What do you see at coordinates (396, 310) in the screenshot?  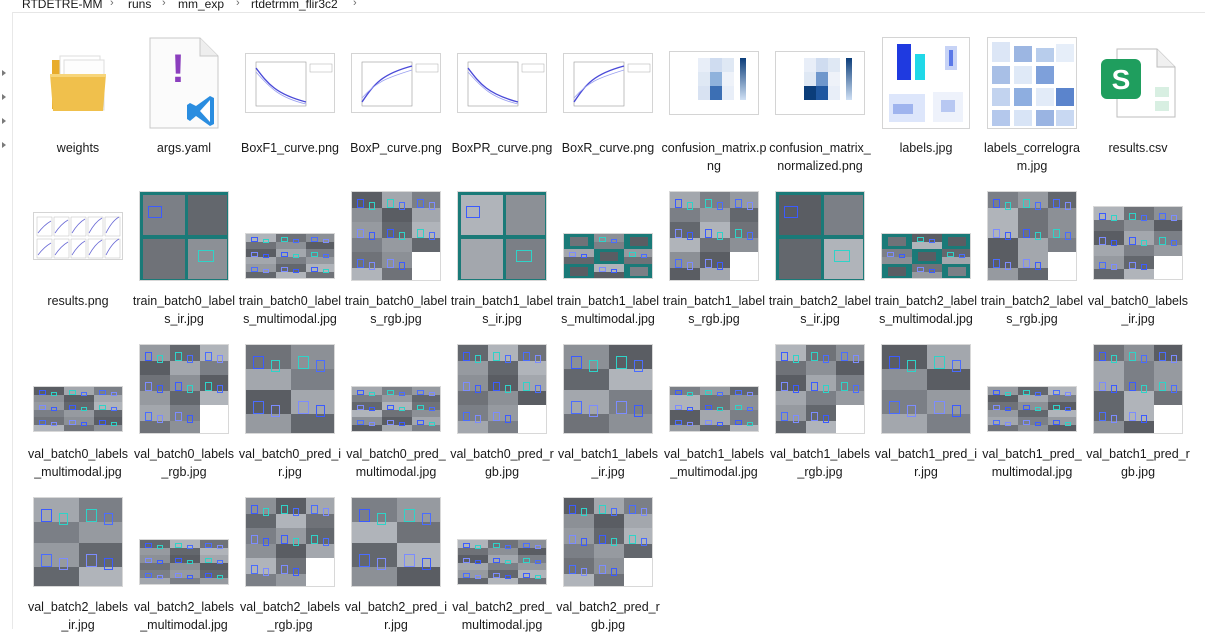 I see `file-name-label: train_batch0_labels_rgb.jpg` at bounding box center [396, 310].